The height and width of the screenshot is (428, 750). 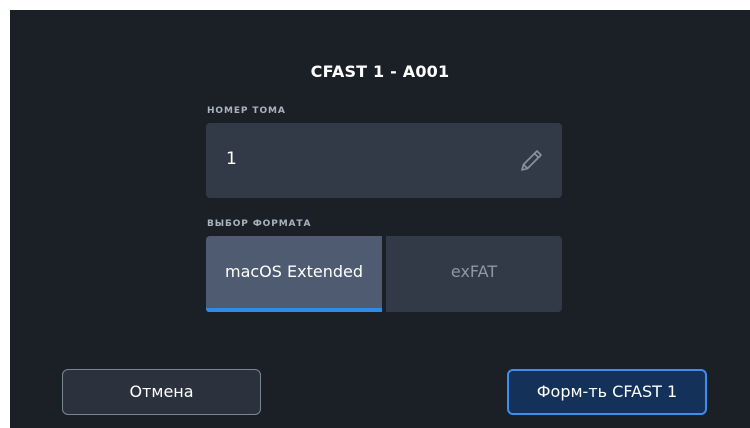 What do you see at coordinates (259, 224) in the screenshot?
I see `format-selection-label: ВЫБОР ФОРМАТА` at bounding box center [259, 224].